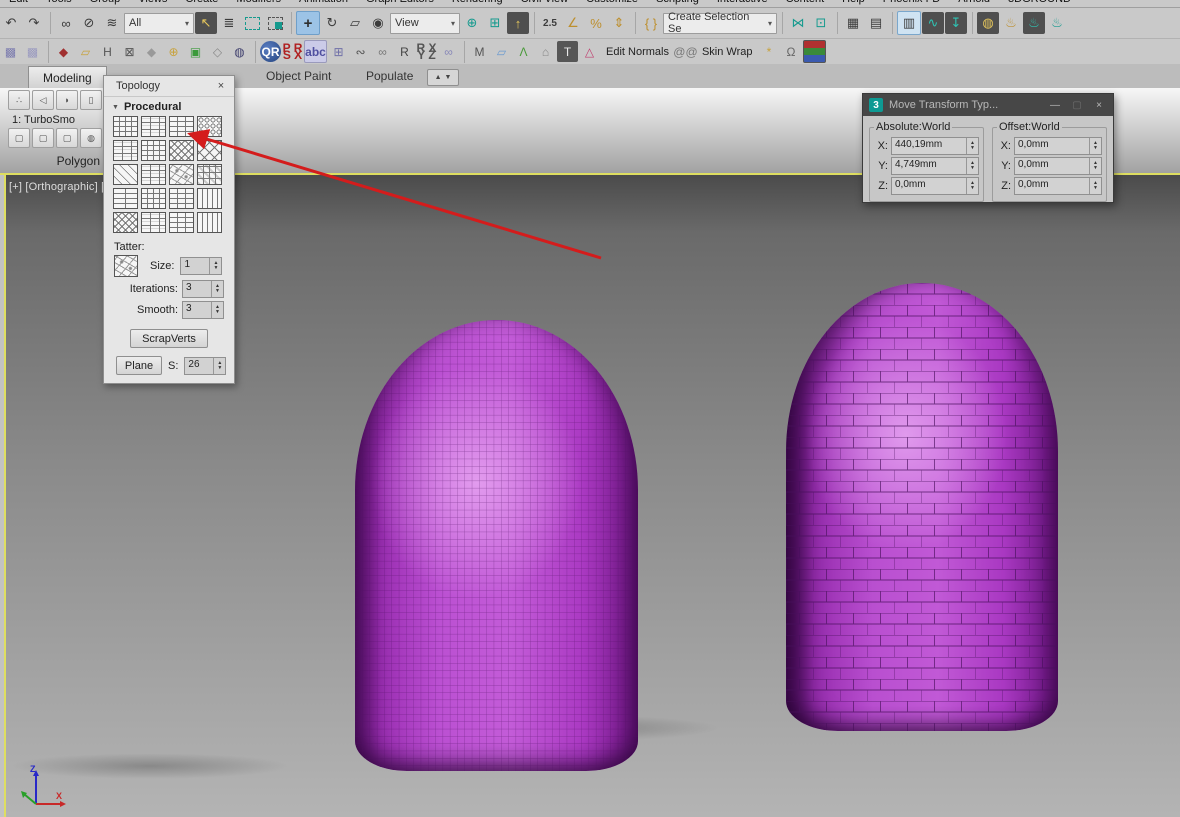 Image resolution: width=1180 pixels, height=817 pixels. What do you see at coordinates (332, 23) in the screenshot?
I see `select-and-rotate-icon: ↻` at bounding box center [332, 23].